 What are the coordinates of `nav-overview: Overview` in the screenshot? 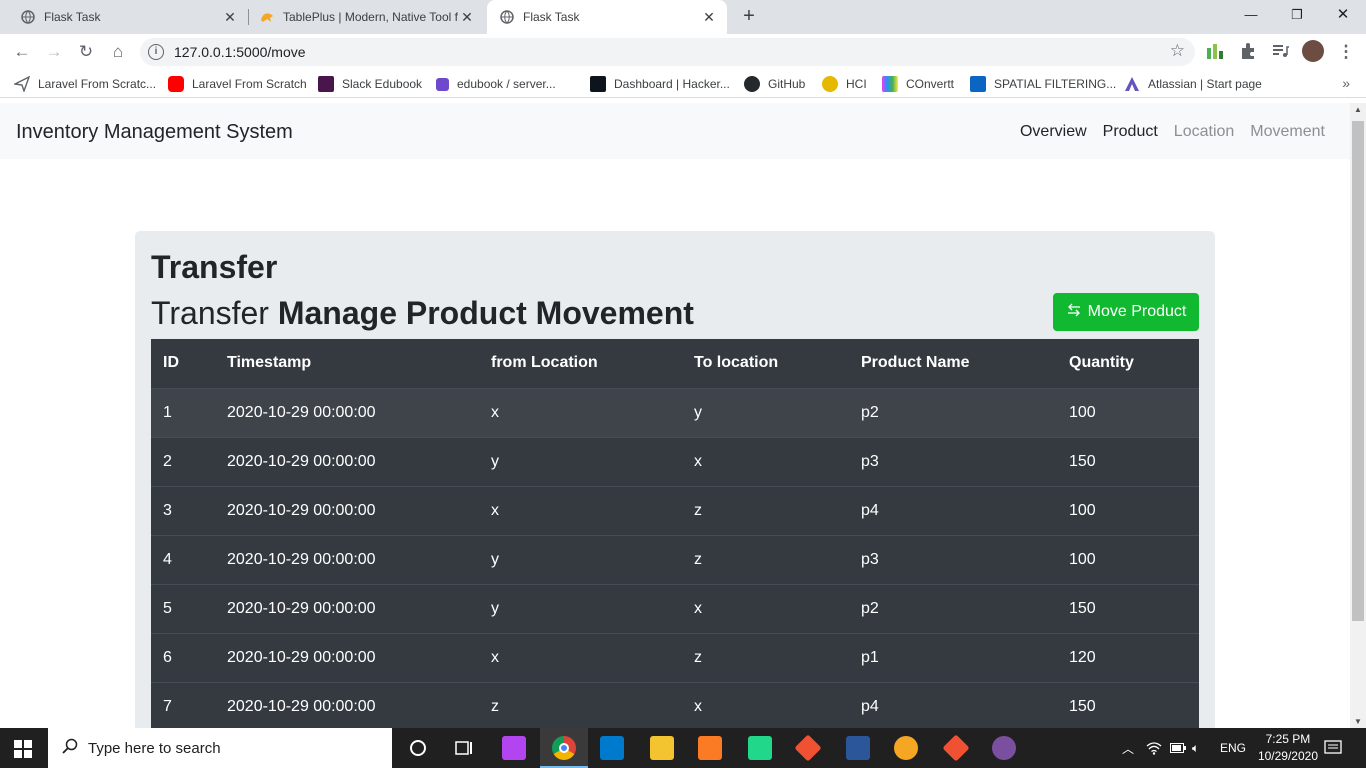 It's located at (1053, 132).